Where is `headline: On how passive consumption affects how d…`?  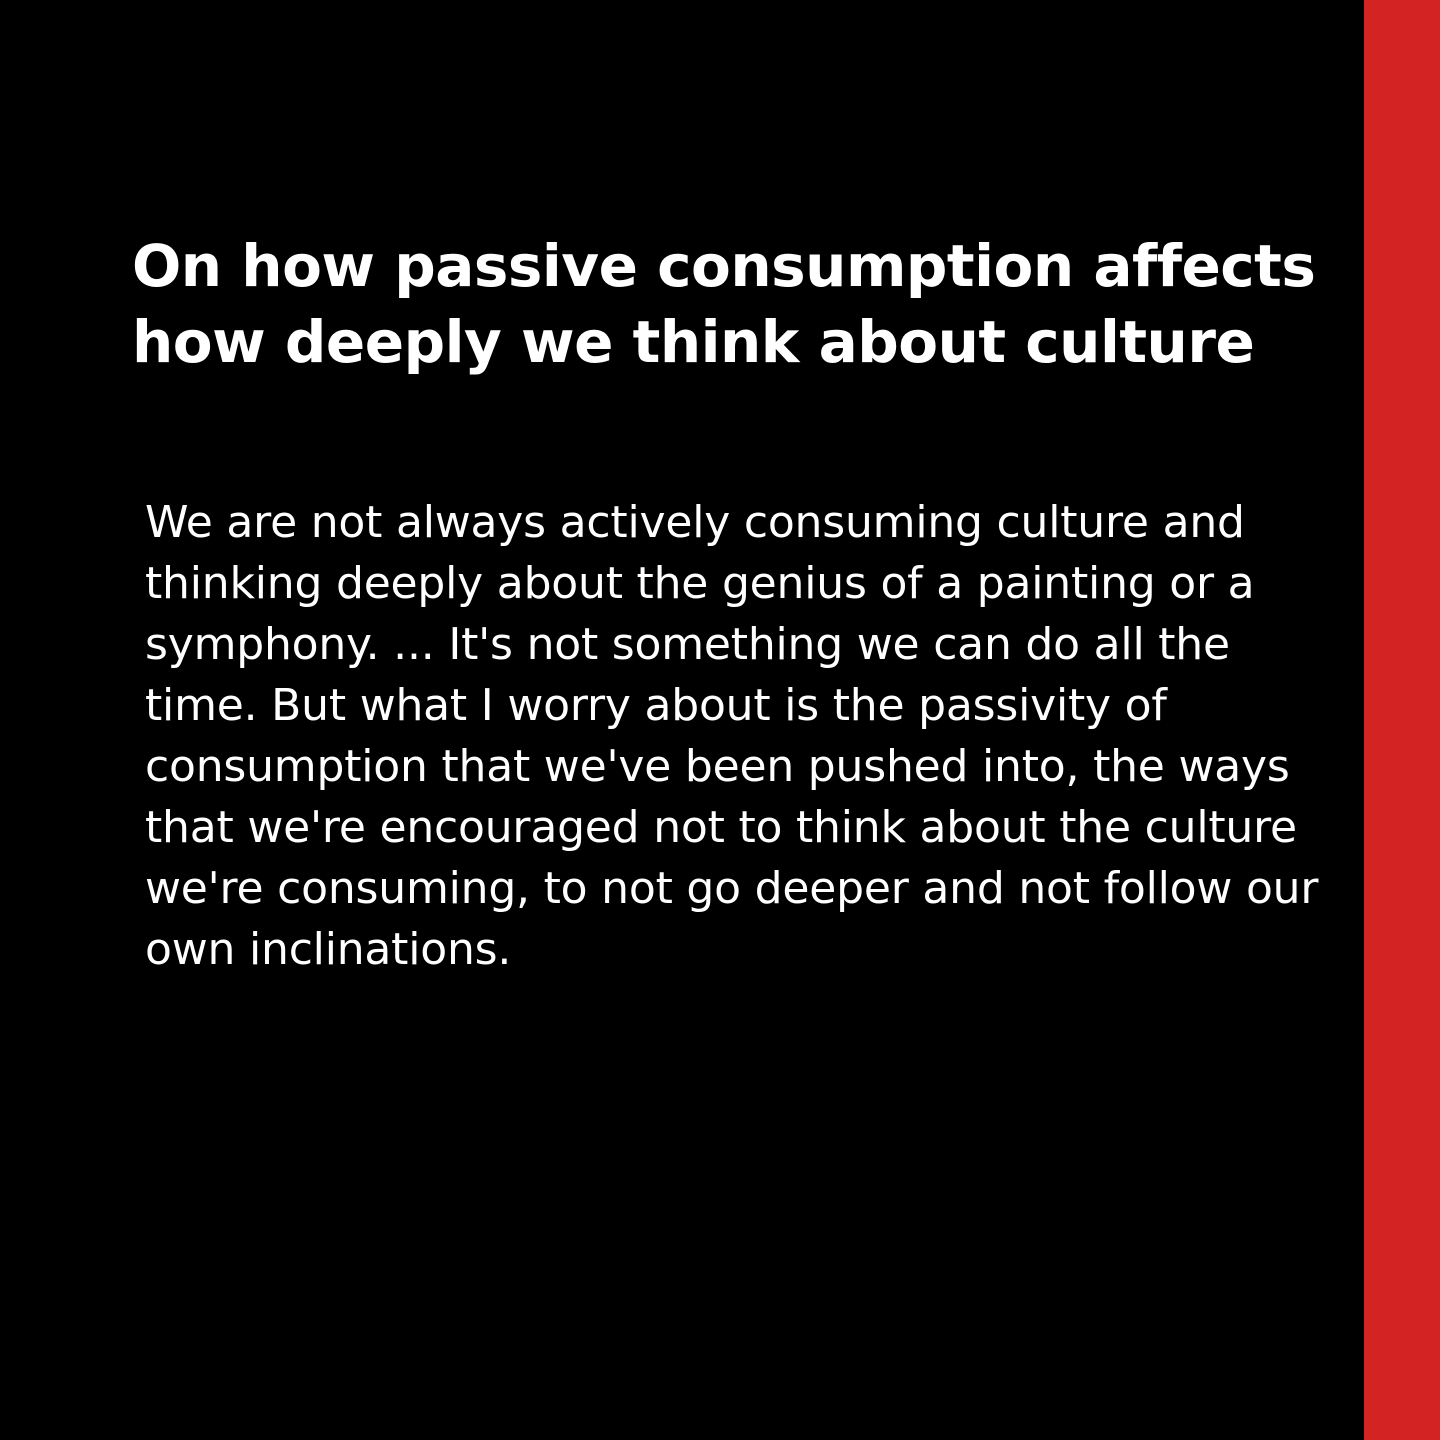 headline: On how passive consumption affects how d… is located at coordinates (724, 304).